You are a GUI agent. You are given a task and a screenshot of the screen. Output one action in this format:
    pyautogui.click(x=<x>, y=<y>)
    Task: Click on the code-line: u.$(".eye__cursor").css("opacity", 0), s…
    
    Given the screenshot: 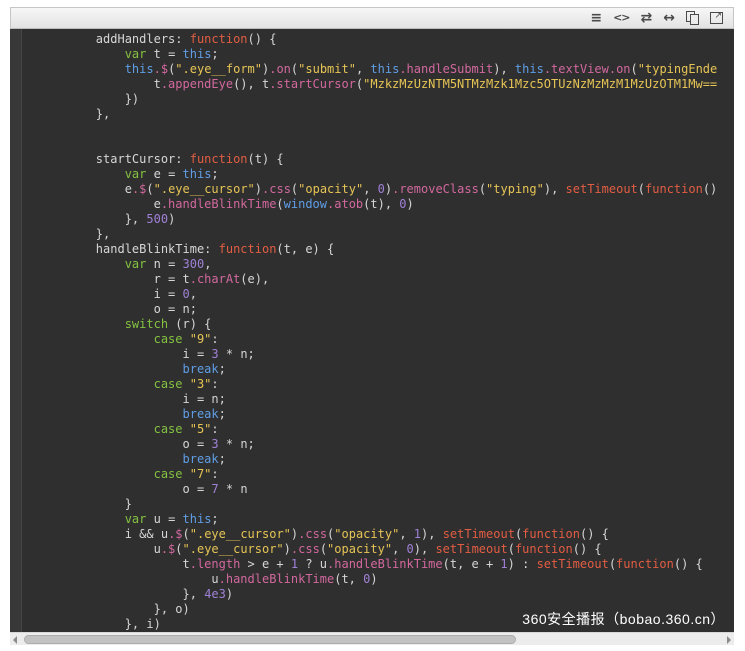 What is the action you would take?
    pyautogui.click(x=377, y=549)
    